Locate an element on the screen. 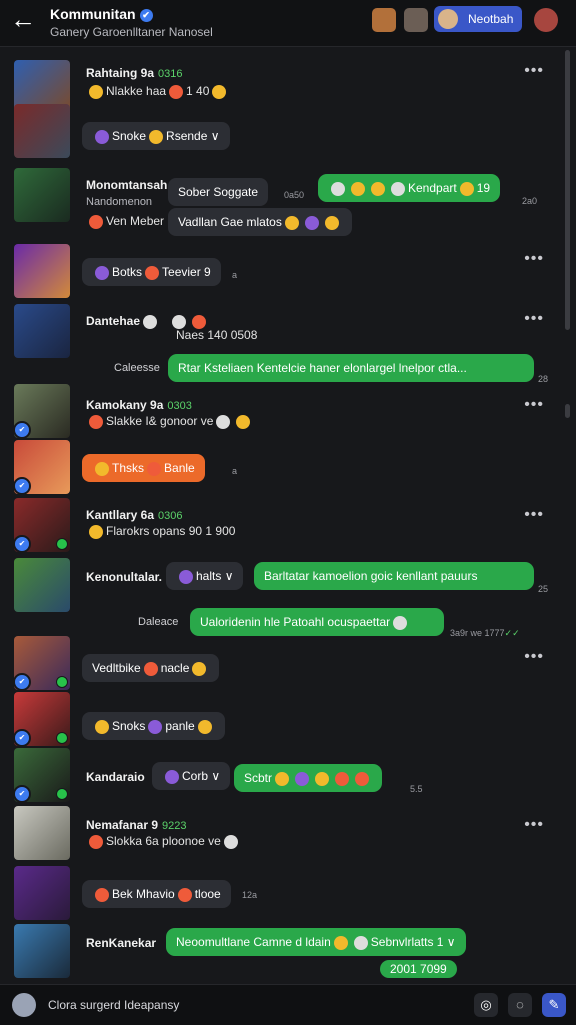  message-text: Slakke I& gonoor ve is located at coordinates (169, 421).